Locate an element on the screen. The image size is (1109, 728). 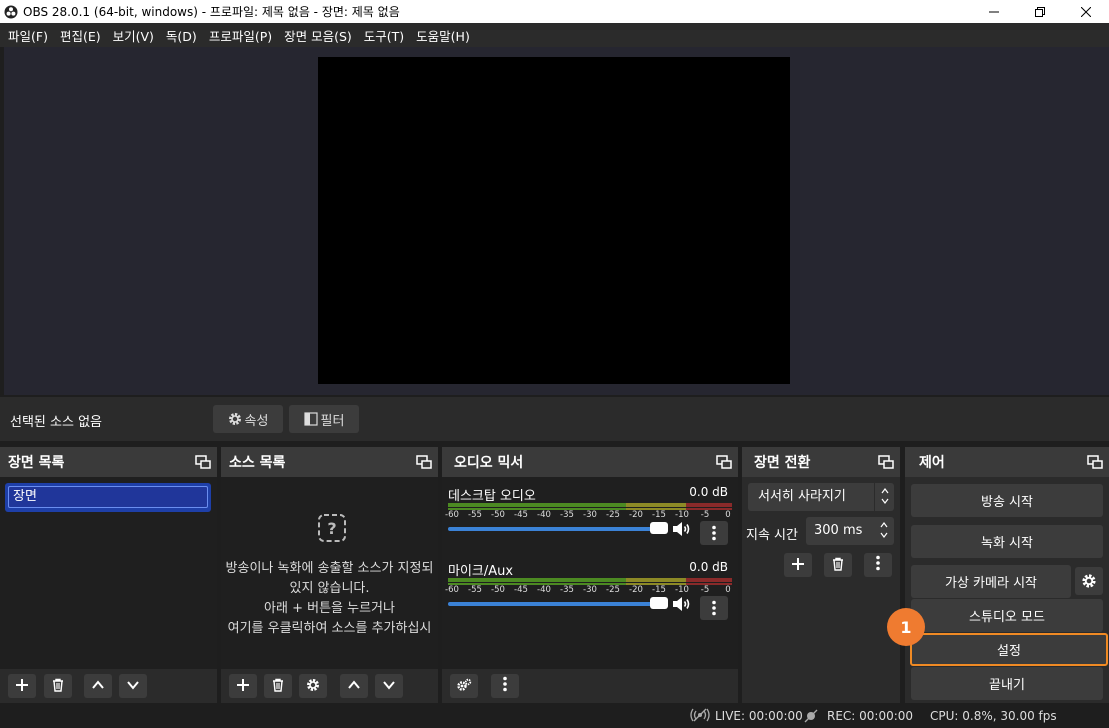
channel-name: 데스크탑 오디오 is located at coordinates (492, 496).